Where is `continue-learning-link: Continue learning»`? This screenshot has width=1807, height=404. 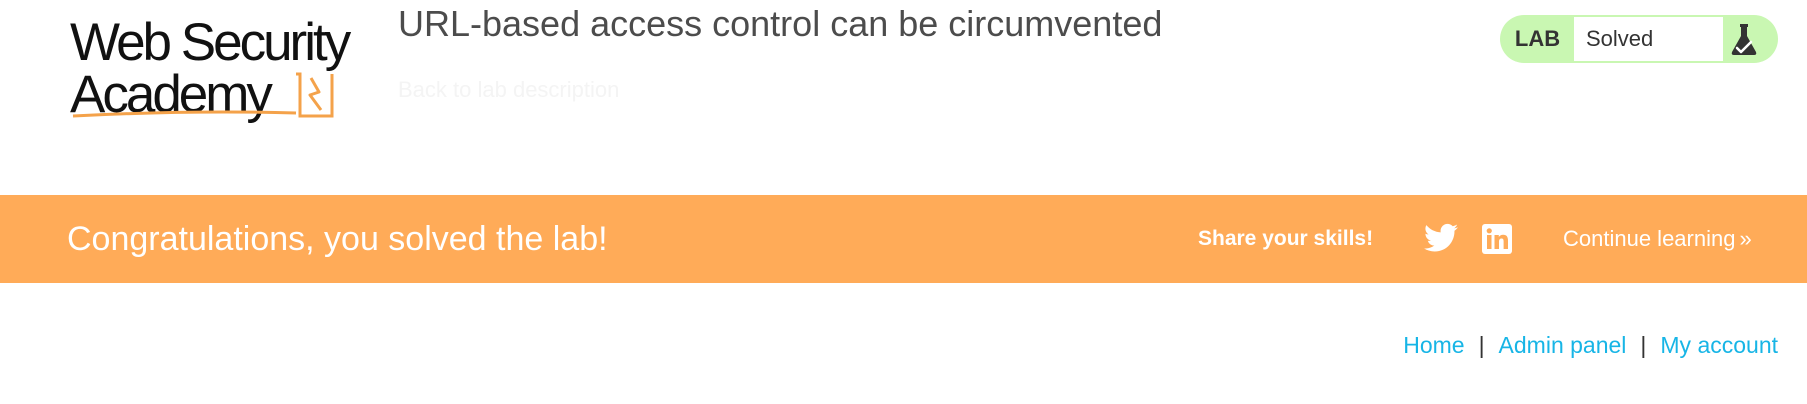
continue-learning-link: Continue learning» is located at coordinates (1657, 239).